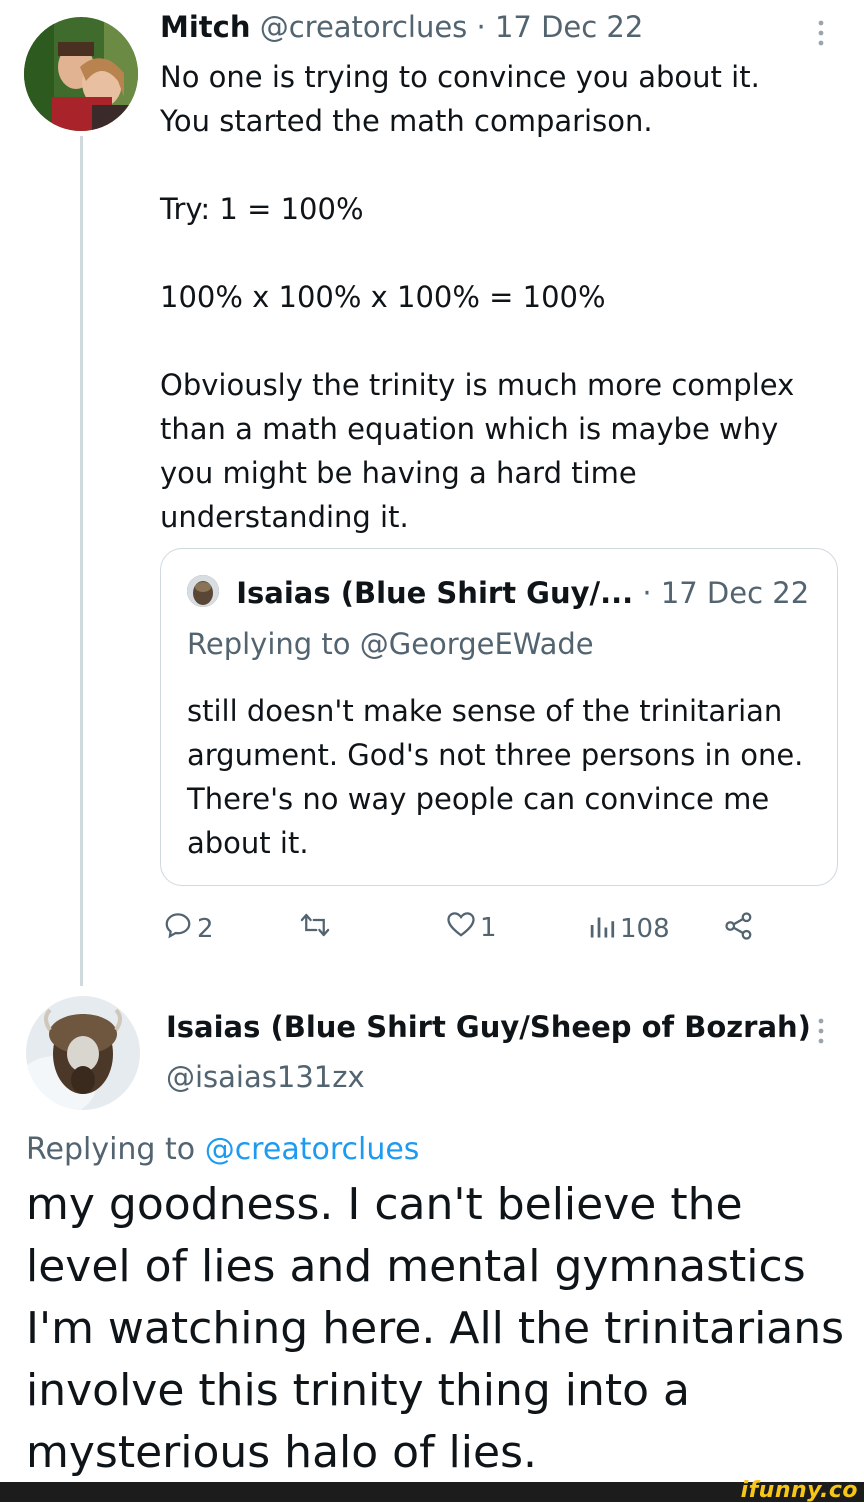 Image resolution: width=864 pixels, height=1503 pixels. Describe the element at coordinates (364, 27) in the screenshot. I see `tweet1-handle: @creatorclues` at that location.